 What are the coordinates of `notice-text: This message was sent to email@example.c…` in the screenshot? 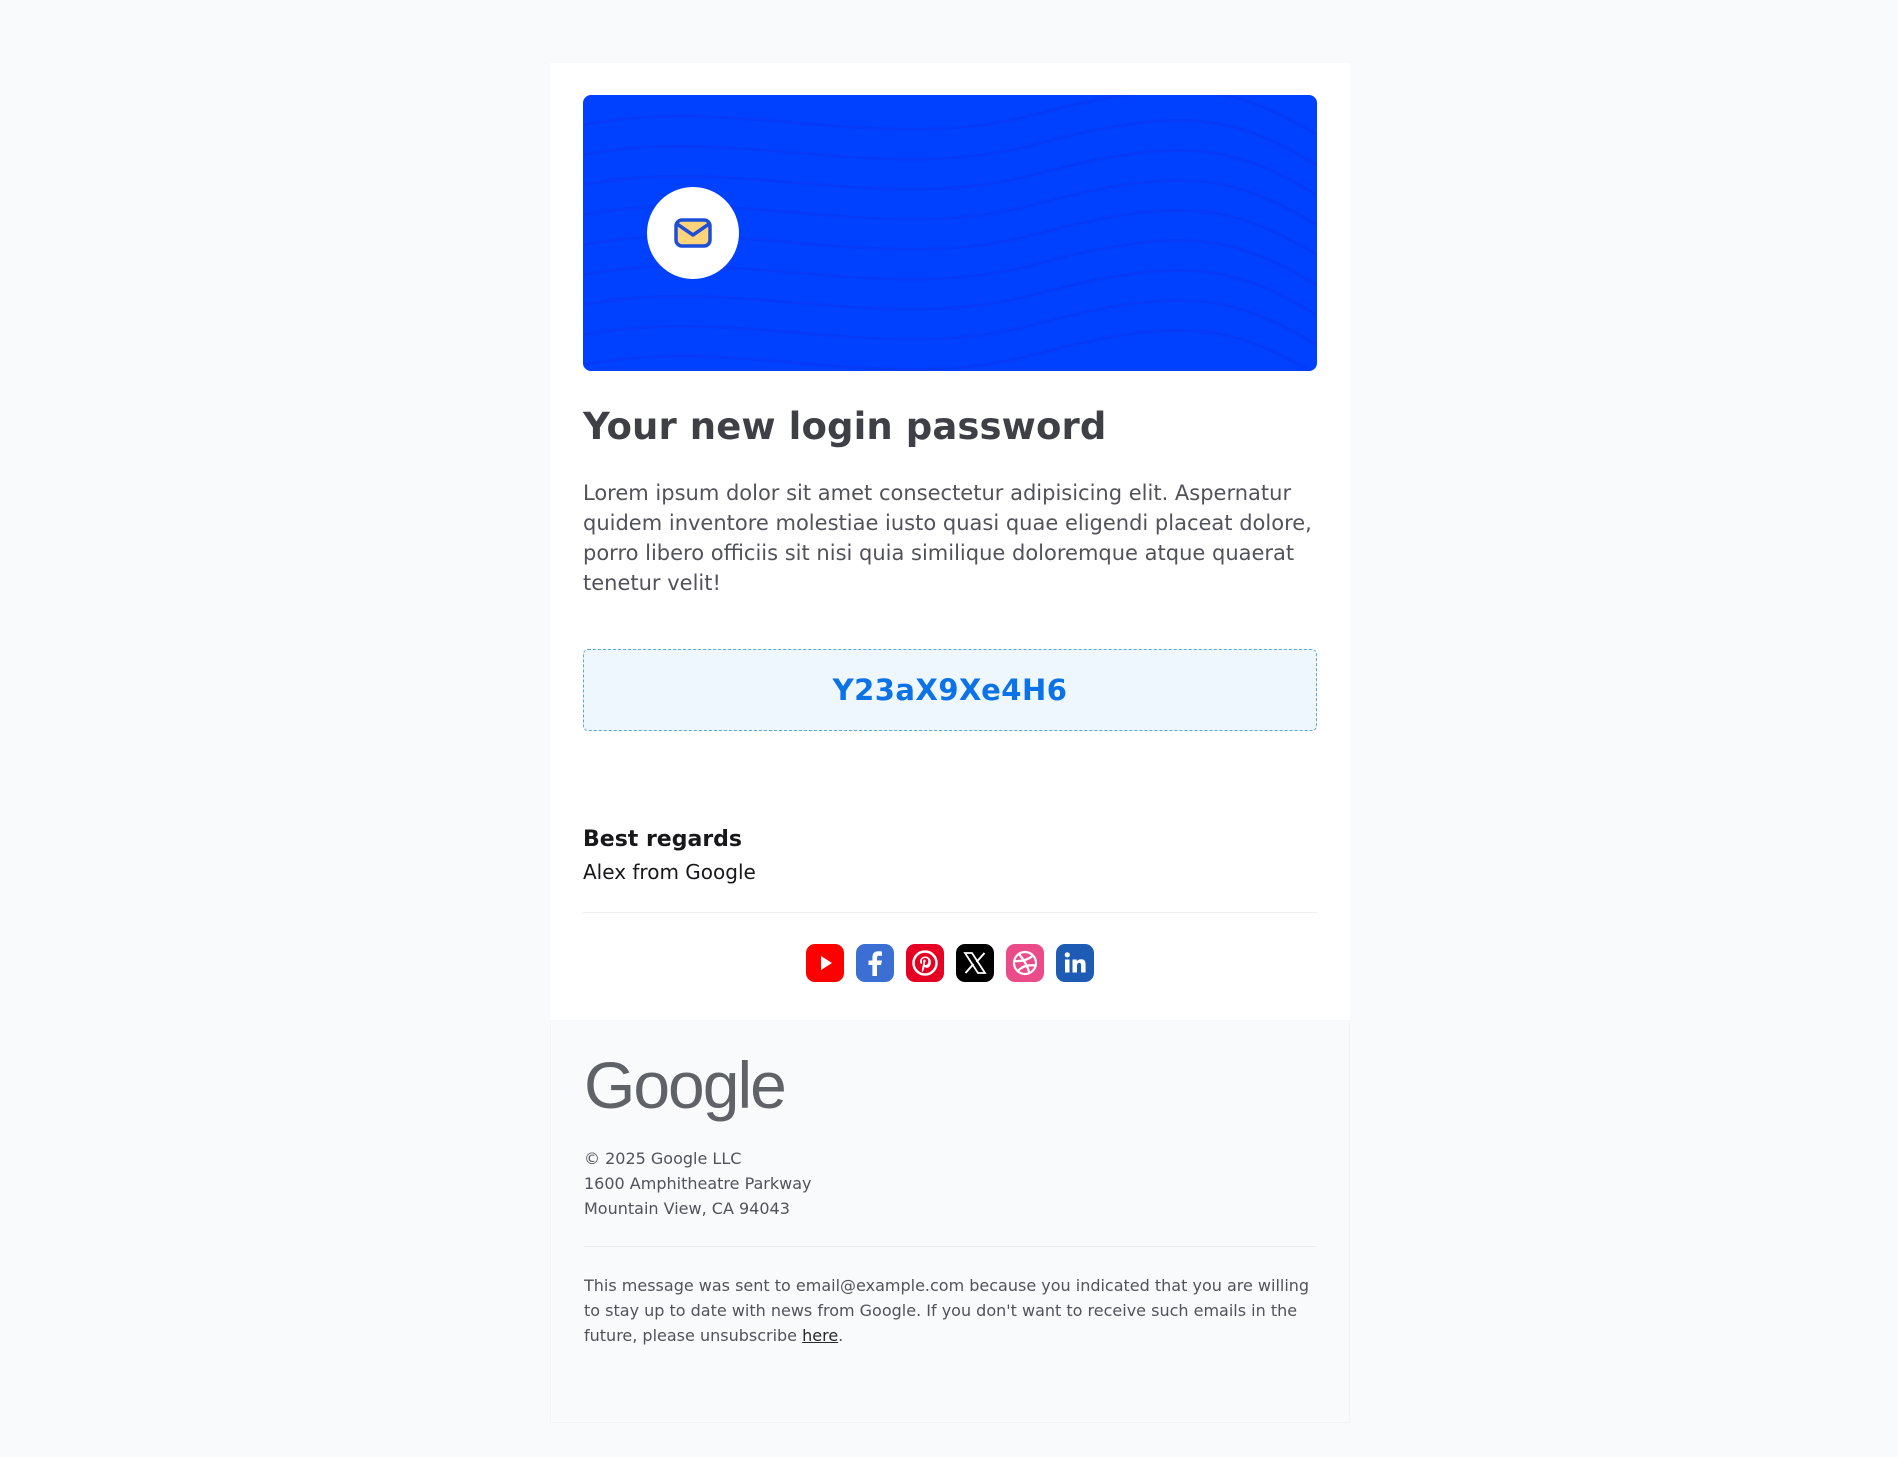 It's located at (947, 1310).